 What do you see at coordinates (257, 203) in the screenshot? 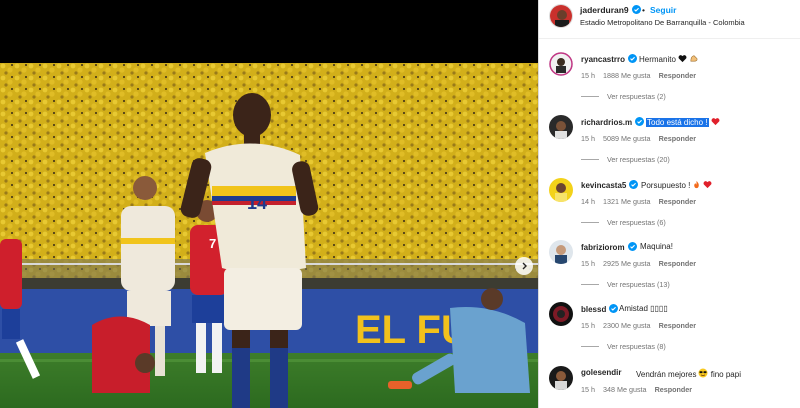
I see `svg-text: 14` at bounding box center [257, 203].